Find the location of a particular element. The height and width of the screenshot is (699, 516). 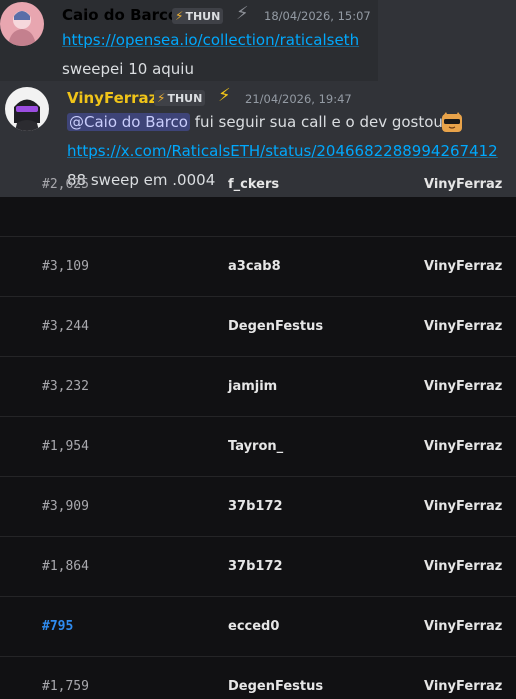

token-id: #3,109 is located at coordinates (65, 266).